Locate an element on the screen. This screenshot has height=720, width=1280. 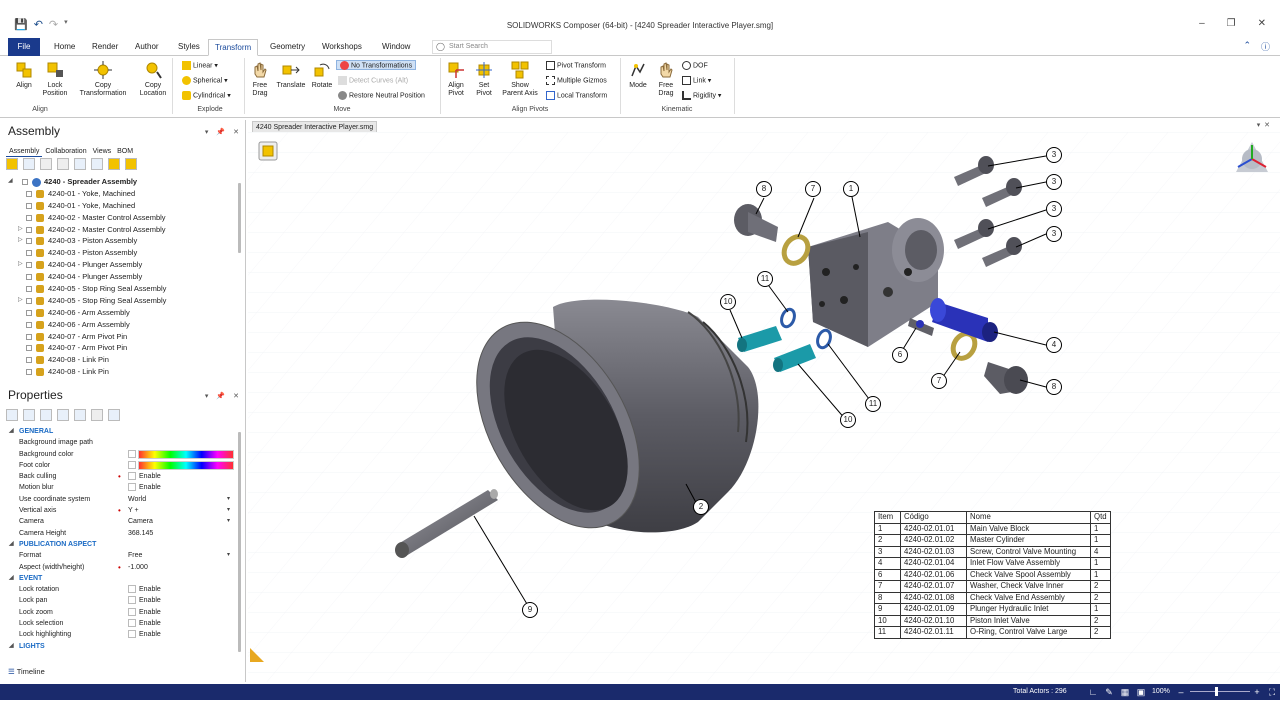
property-row: Format Free ▾ is located at coordinates (121, 555).